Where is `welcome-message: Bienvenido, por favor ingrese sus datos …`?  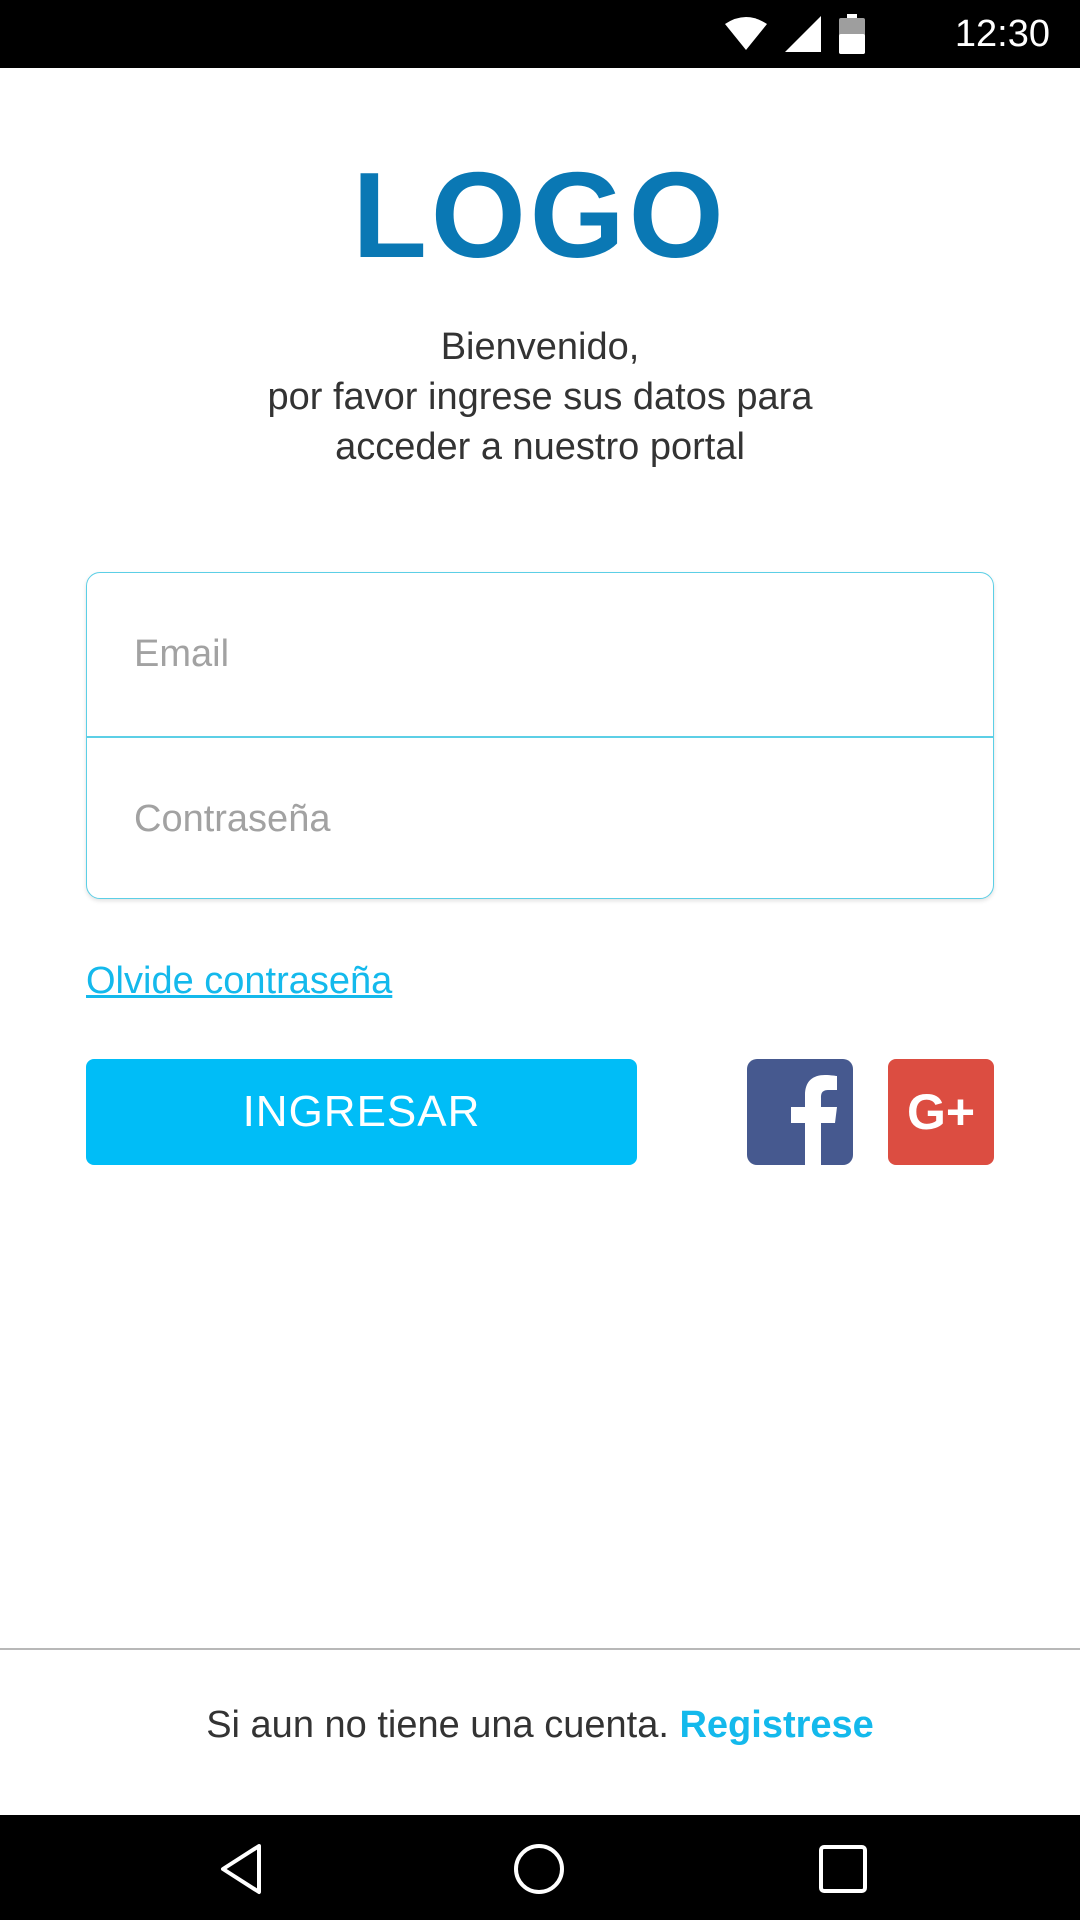 welcome-message: Bienvenido, por favor ingrese sus datos … is located at coordinates (540, 397).